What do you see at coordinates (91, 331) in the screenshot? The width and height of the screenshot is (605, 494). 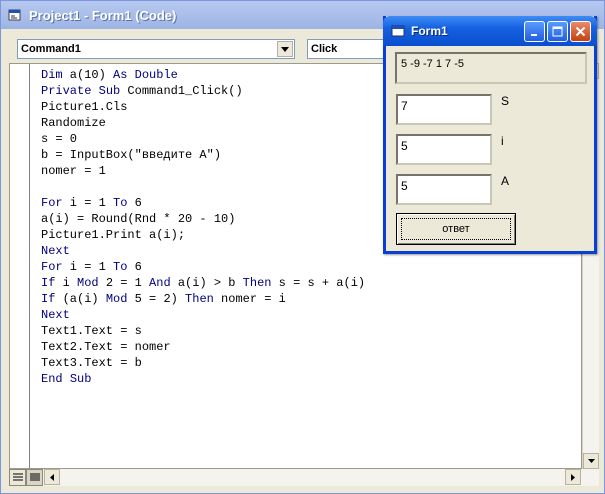 I see `code-line: Text1.Text = s` at bounding box center [91, 331].